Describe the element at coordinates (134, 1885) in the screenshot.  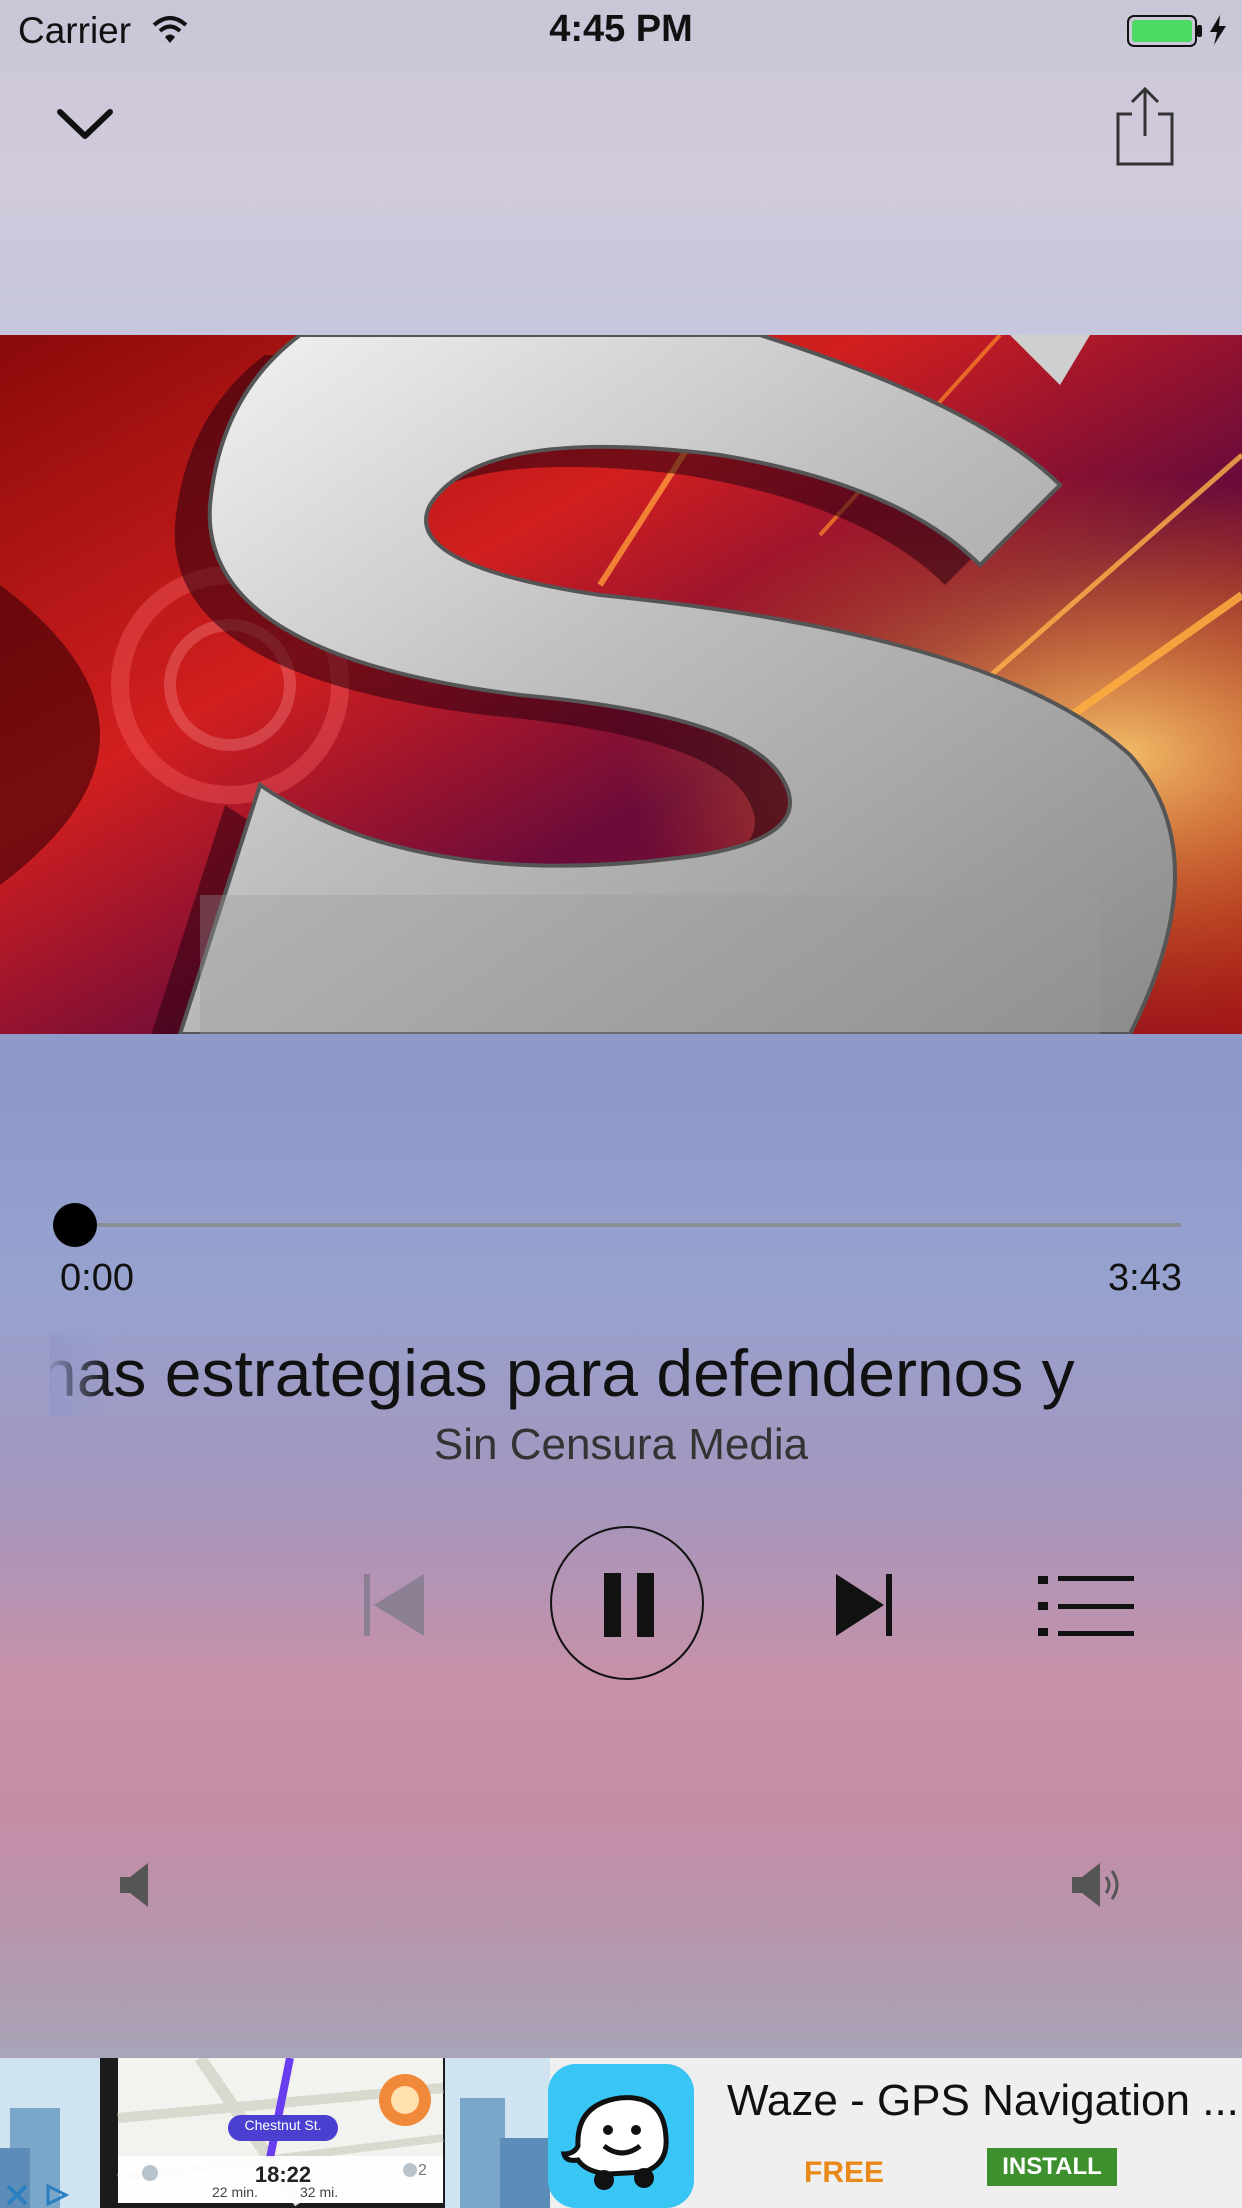
I see `volume-min-icon` at that location.